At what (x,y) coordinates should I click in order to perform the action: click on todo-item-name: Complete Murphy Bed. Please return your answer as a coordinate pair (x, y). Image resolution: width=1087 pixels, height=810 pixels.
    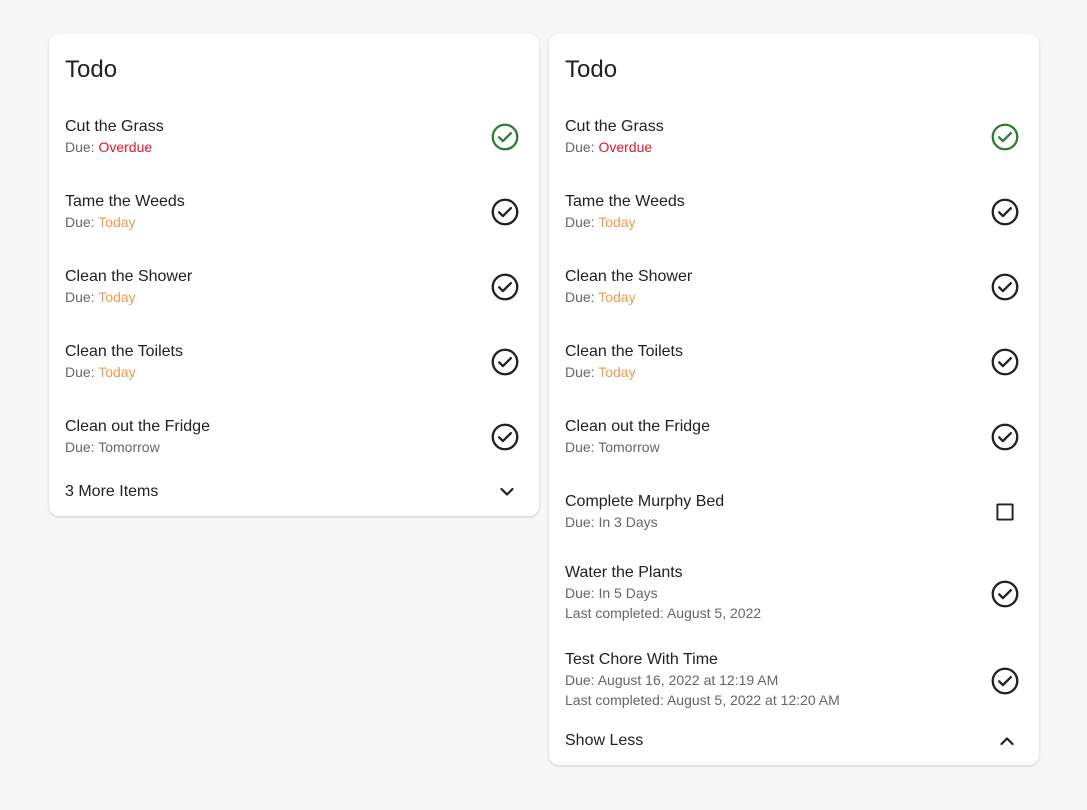
    Looking at the image, I should click on (645, 501).